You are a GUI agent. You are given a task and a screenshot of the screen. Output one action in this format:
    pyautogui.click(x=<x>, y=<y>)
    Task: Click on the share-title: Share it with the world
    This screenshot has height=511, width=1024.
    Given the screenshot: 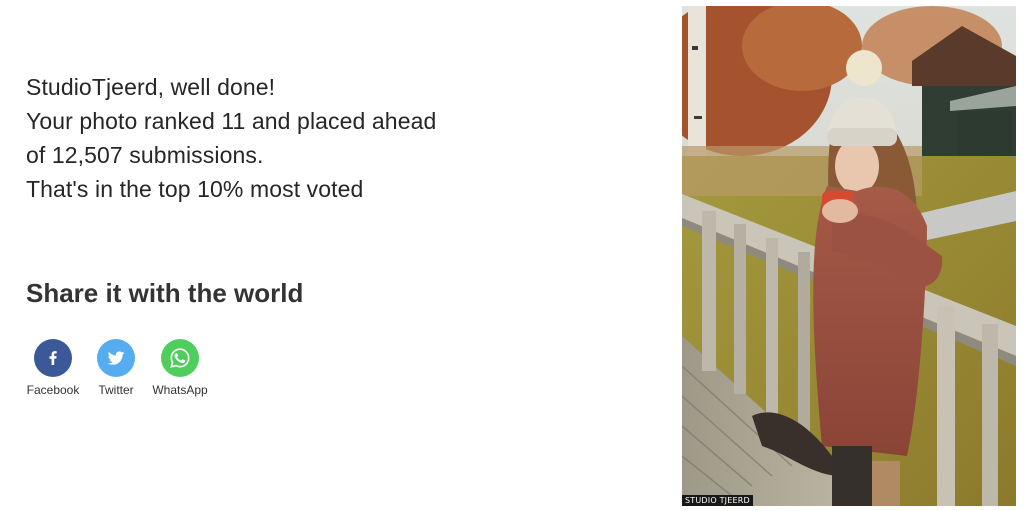 What is the action you would take?
    pyautogui.click(x=165, y=293)
    